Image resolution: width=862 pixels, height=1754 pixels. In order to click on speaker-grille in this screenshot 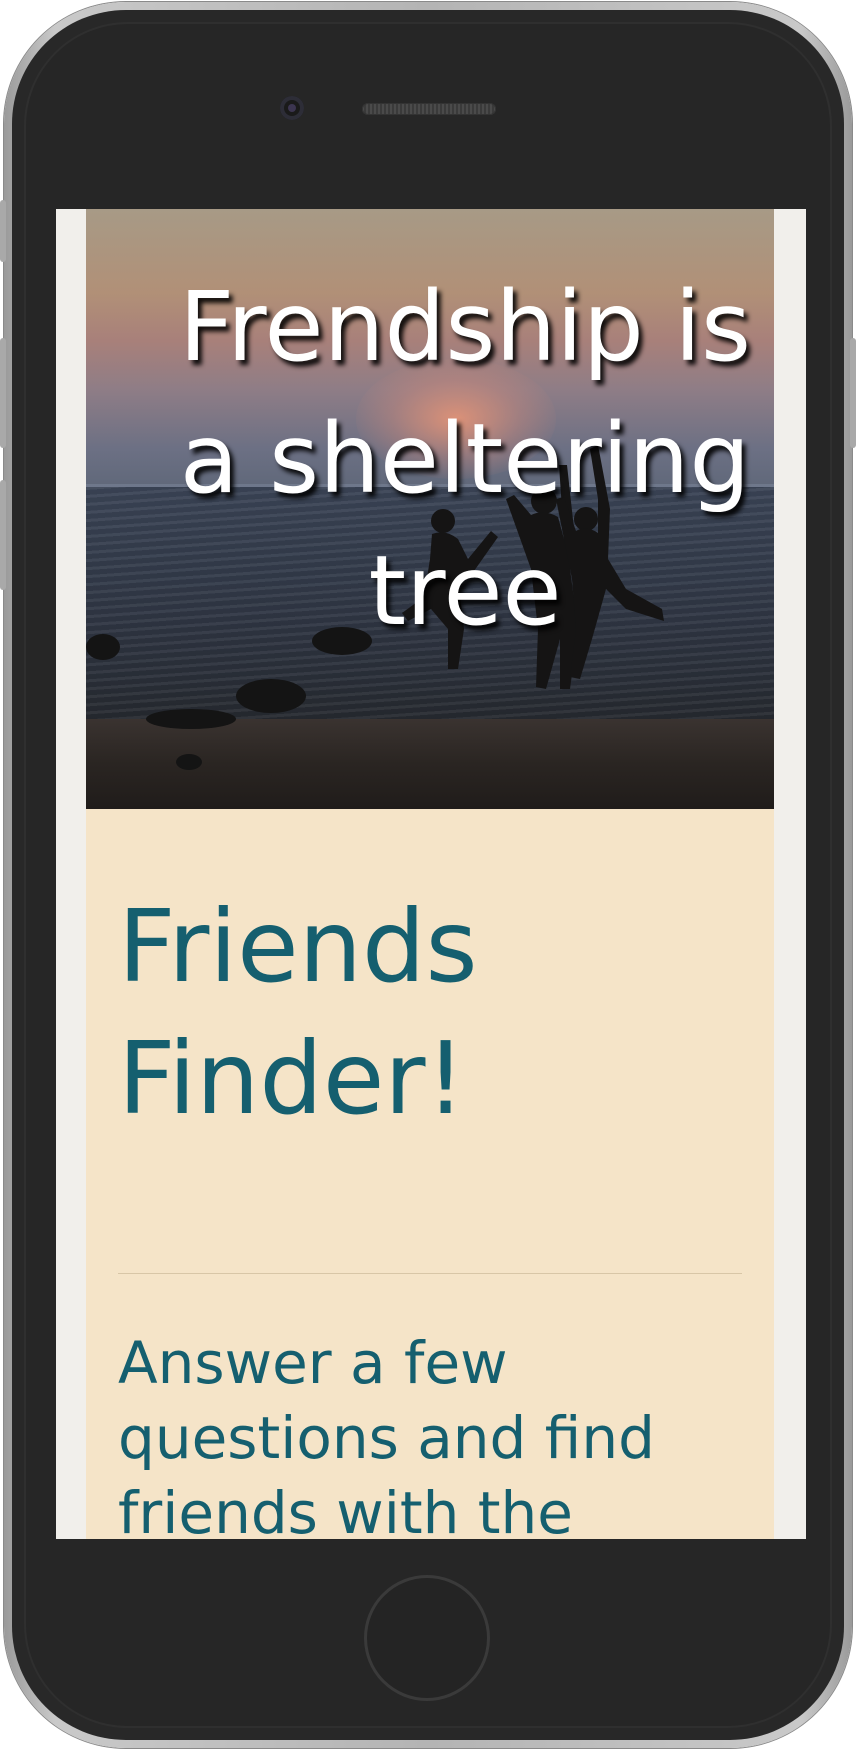, I will do `click(429, 109)`.